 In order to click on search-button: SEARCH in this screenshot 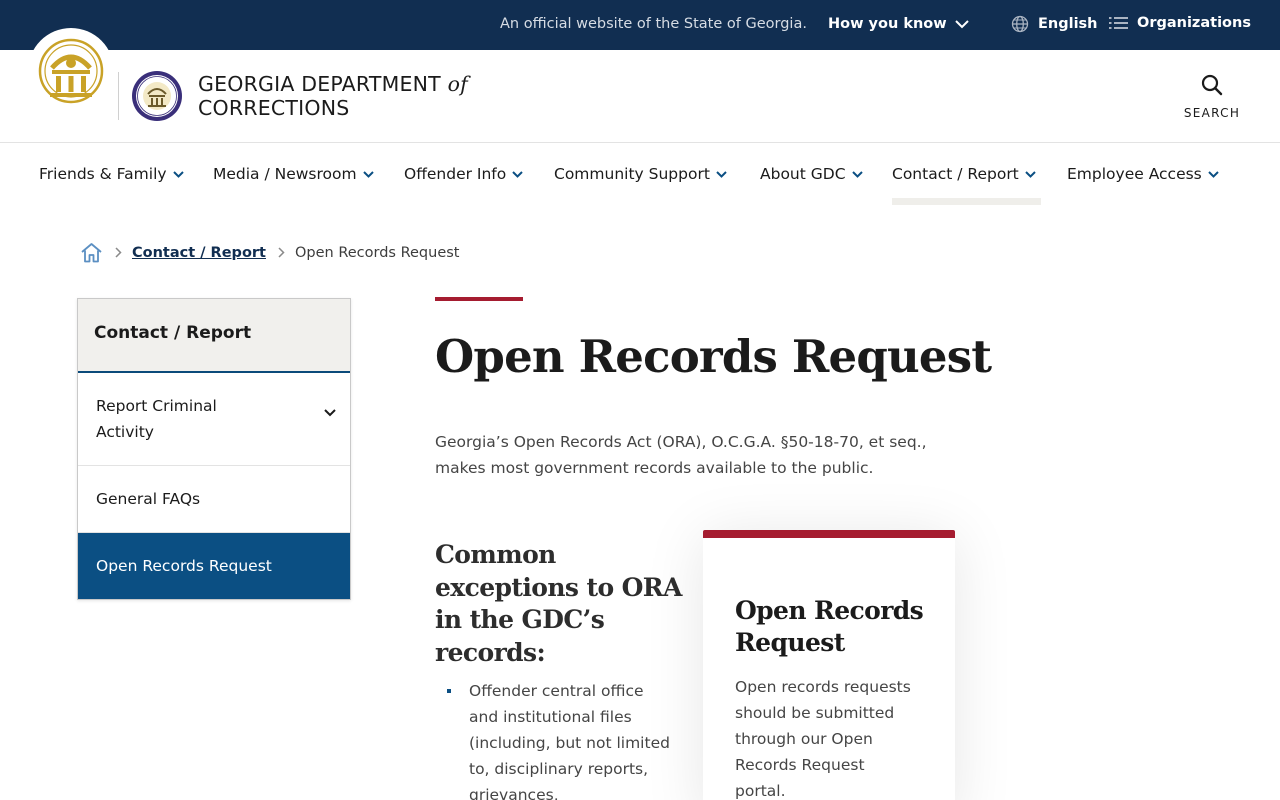, I will do `click(1212, 97)`.